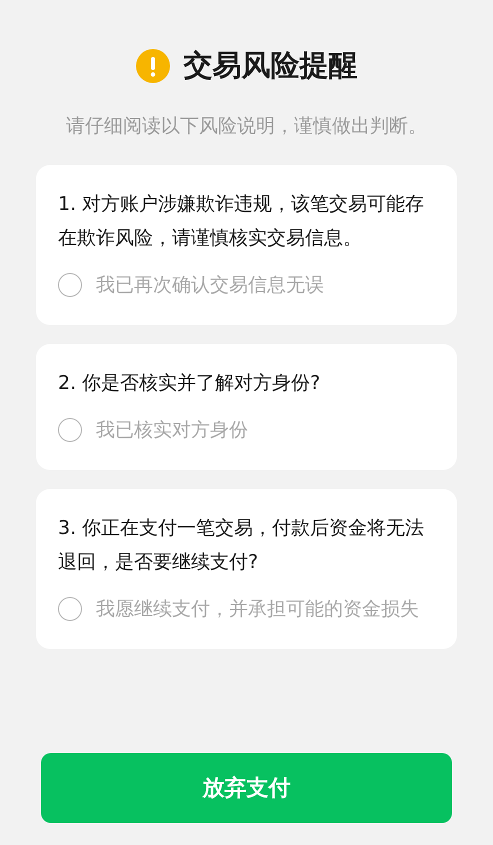 This screenshot has height=845, width=493. What do you see at coordinates (246, 126) in the screenshot?
I see `subtitle: 请仔细阅读以下风险说明，谨慎做出判断。` at bounding box center [246, 126].